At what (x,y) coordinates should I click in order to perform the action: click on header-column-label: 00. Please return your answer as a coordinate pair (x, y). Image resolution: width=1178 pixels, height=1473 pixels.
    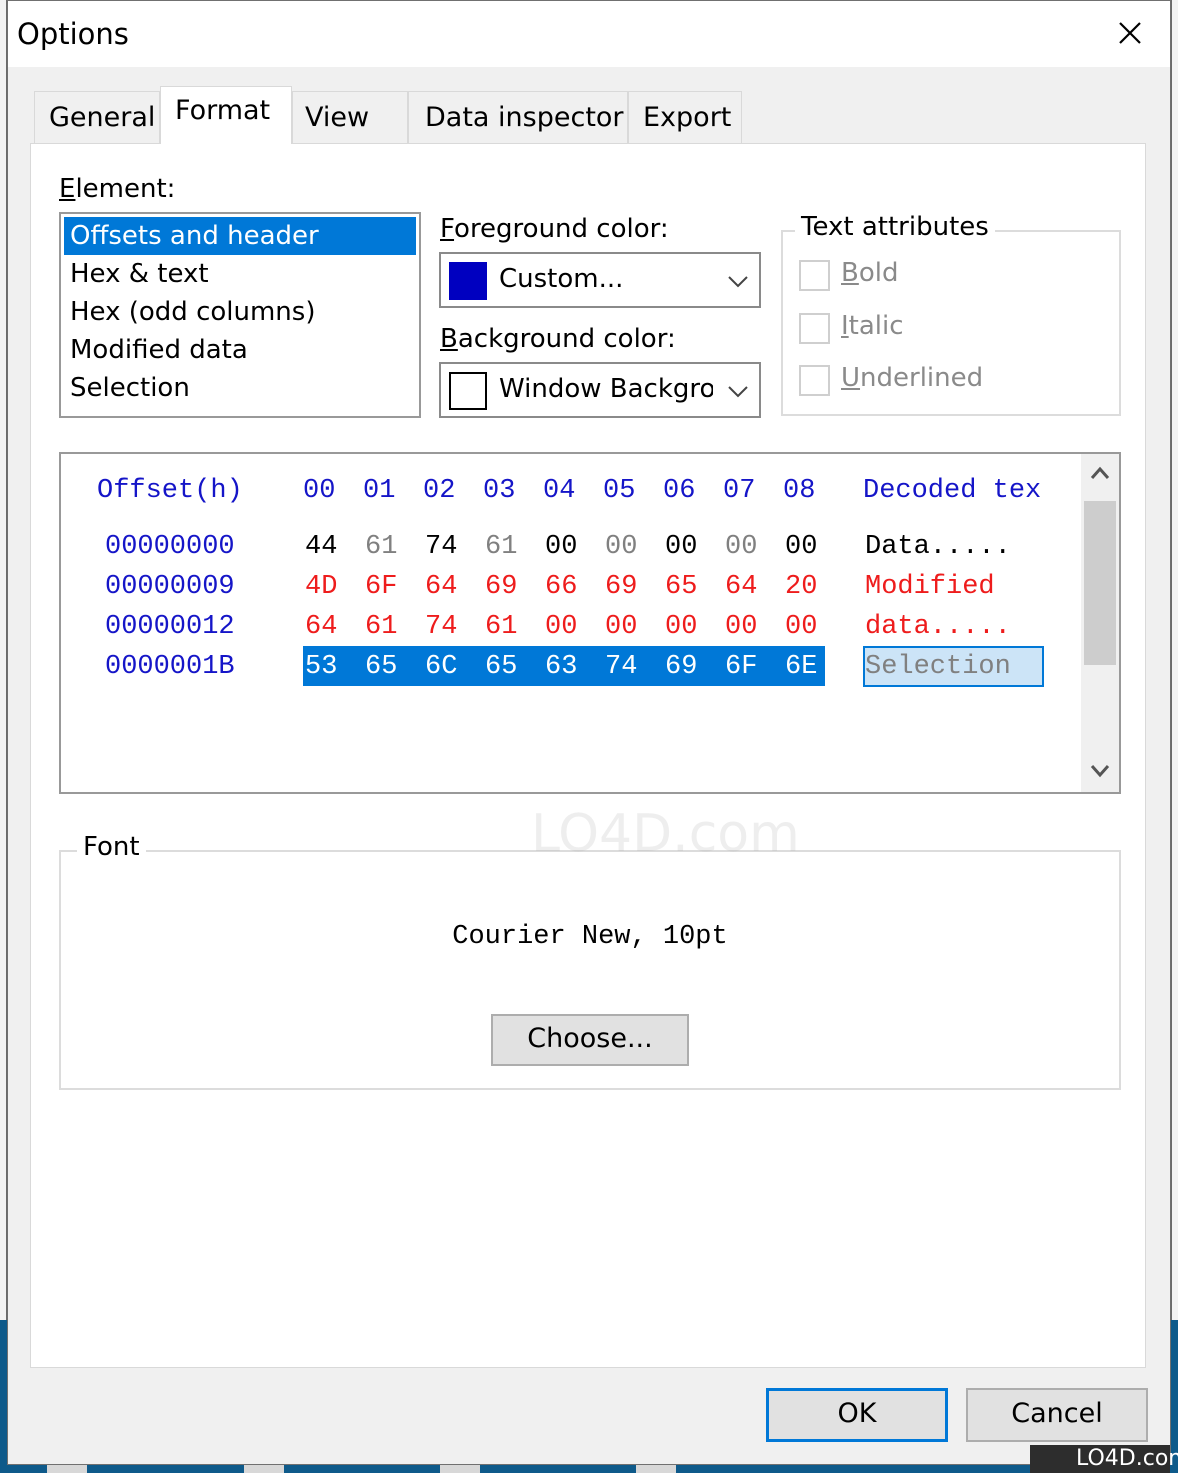
    Looking at the image, I should click on (319, 491).